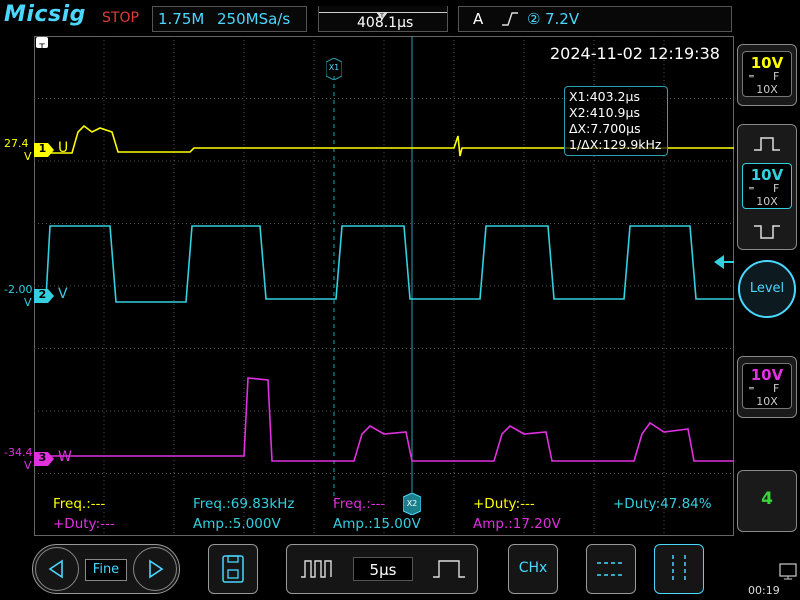  Describe the element at coordinates (767, 175) in the screenshot. I see `ch2-scale: 10V` at that location.